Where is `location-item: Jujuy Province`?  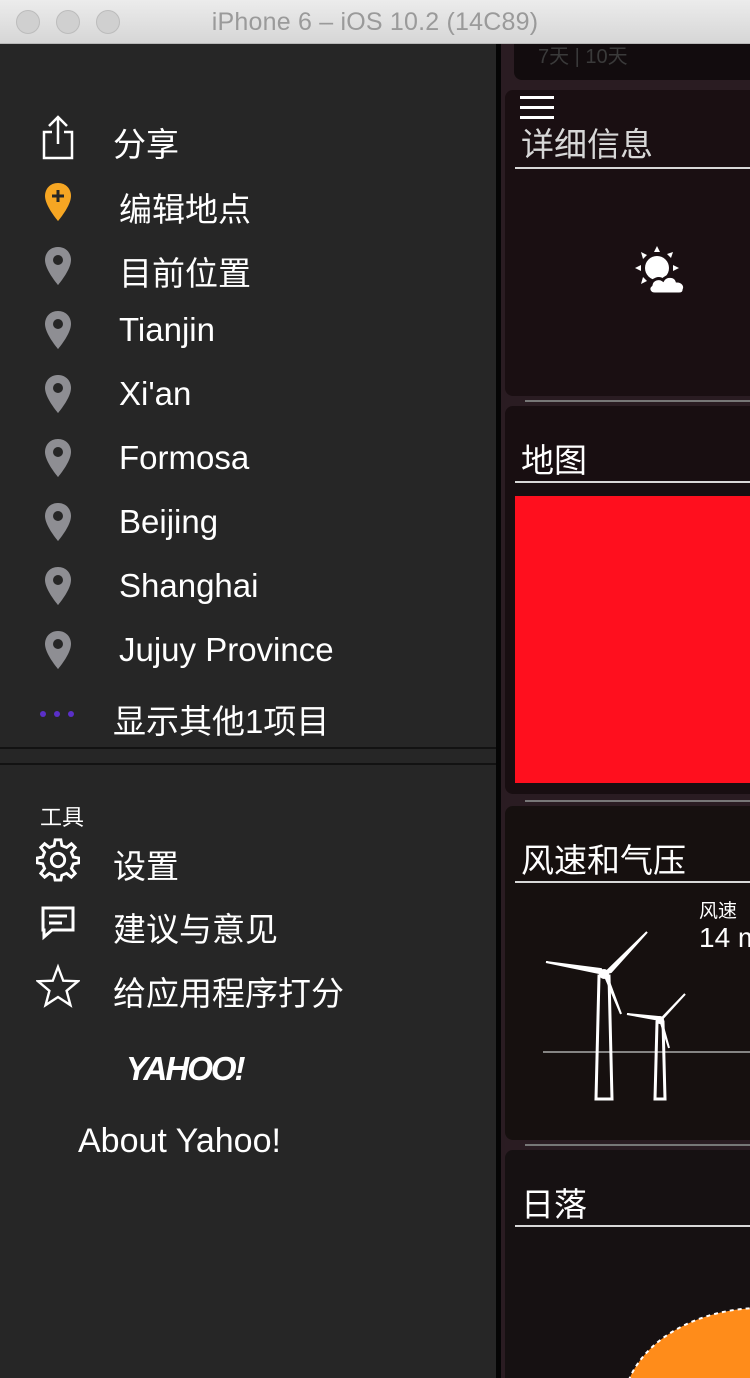 location-item: Jujuy Province is located at coordinates (248, 650).